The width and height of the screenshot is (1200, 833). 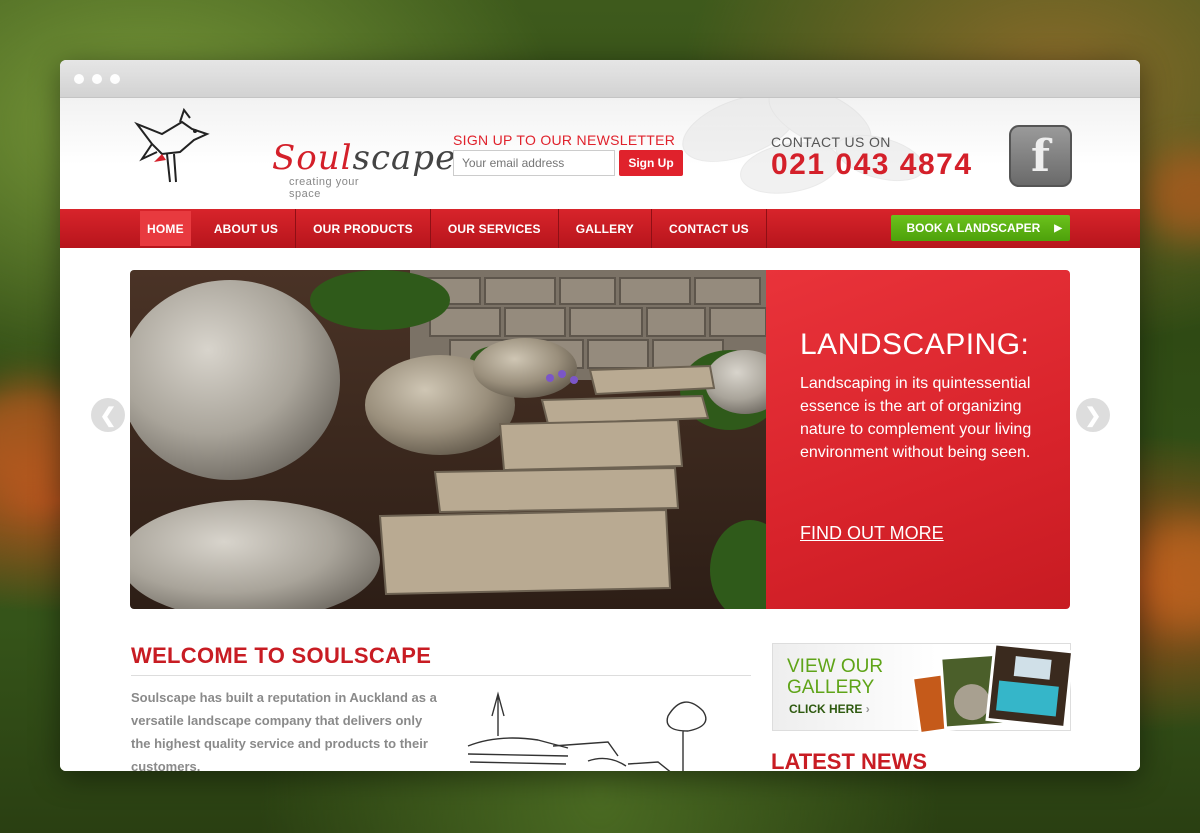 I want to click on chevron-left-icon: ❮, so click(x=108, y=415).